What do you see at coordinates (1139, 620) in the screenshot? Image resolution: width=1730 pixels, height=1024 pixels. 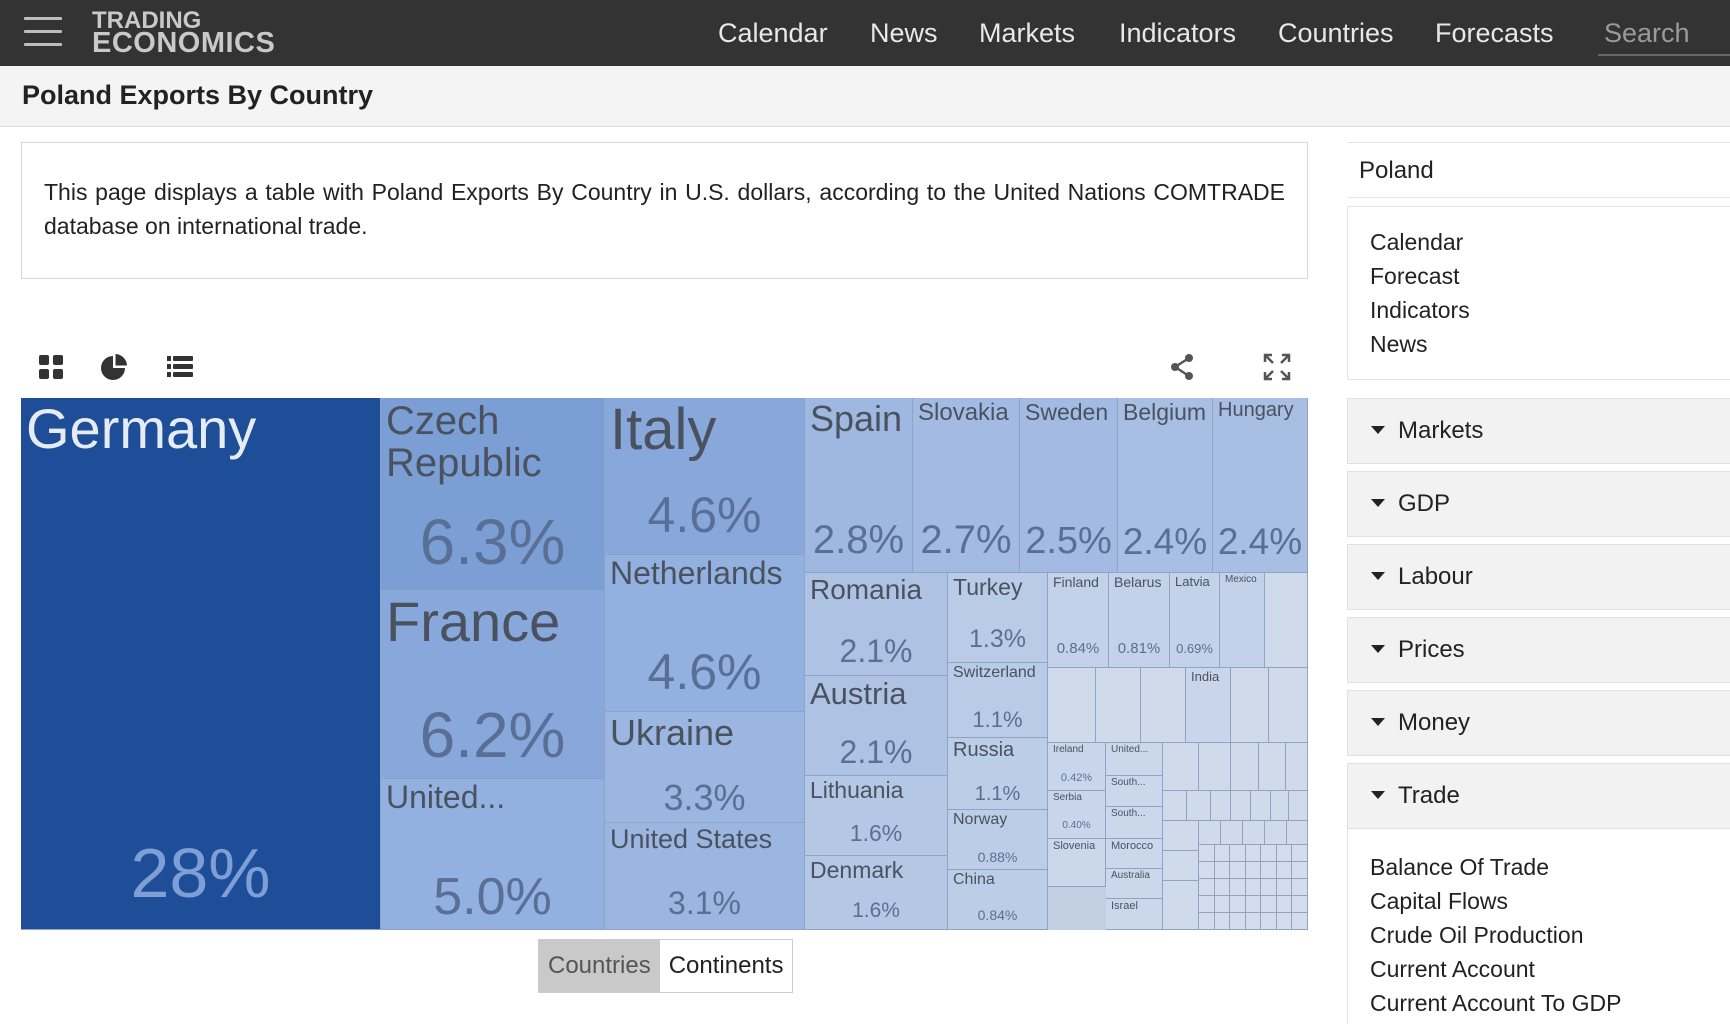 I see `treemap-tile: Belarus 0.81%` at bounding box center [1139, 620].